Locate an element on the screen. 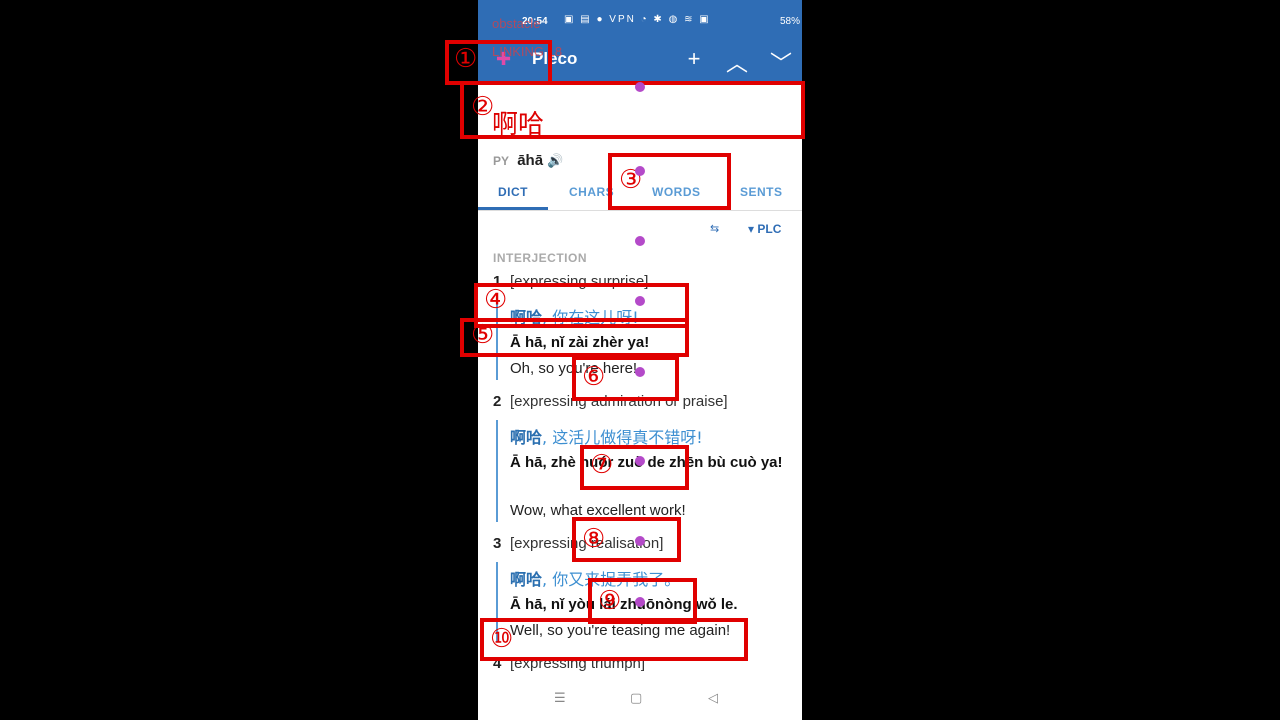 This screenshot has height=720, width=1280. tab-sents: SENTS is located at coordinates (761, 192).